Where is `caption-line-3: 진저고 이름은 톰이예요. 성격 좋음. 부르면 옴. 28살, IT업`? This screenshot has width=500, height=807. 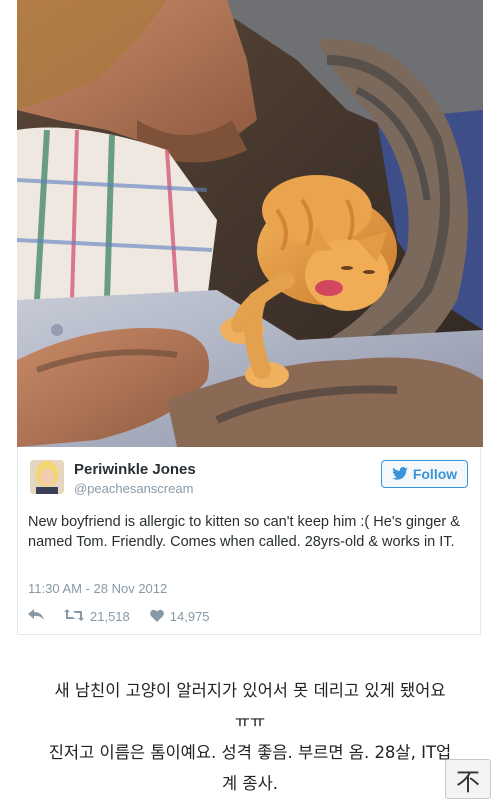
caption-line-3: 진저고 이름은 톰이예요. 성격 좋음. 부르면 옴. 28살, IT업 is located at coordinates (250, 752).